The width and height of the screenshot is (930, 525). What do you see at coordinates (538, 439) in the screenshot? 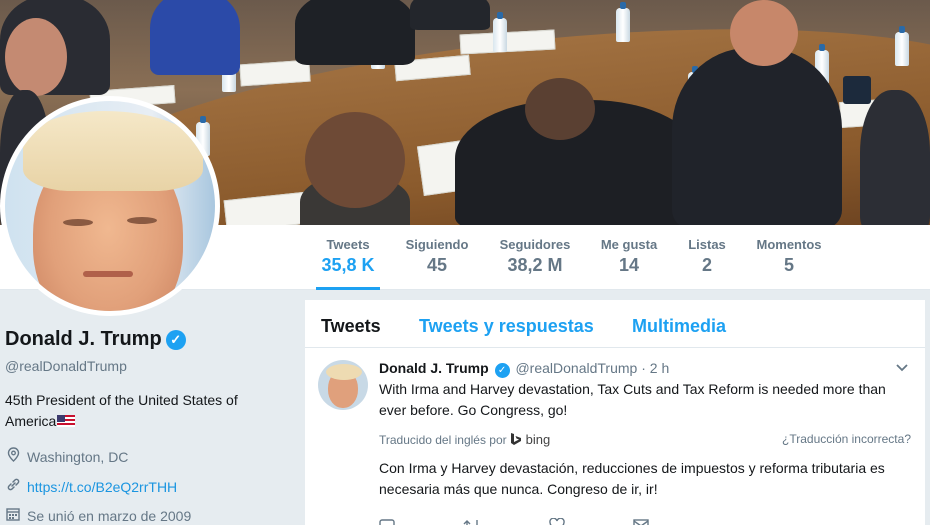
I see `bing-text: bing` at bounding box center [538, 439].